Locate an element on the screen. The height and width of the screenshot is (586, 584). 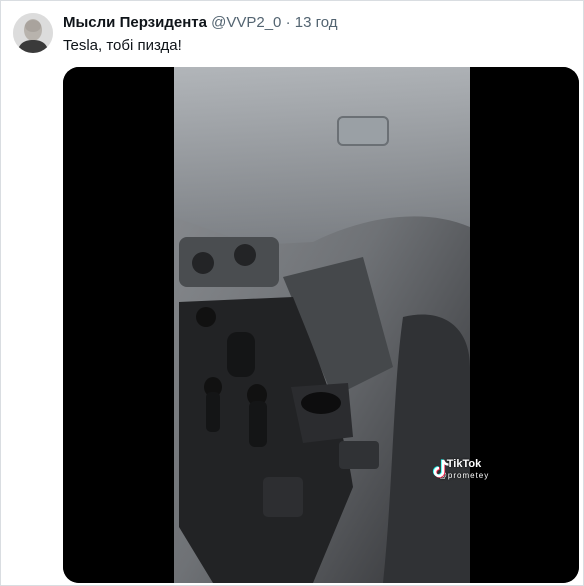
avatar-portrait-icon is located at coordinates (33, 33).